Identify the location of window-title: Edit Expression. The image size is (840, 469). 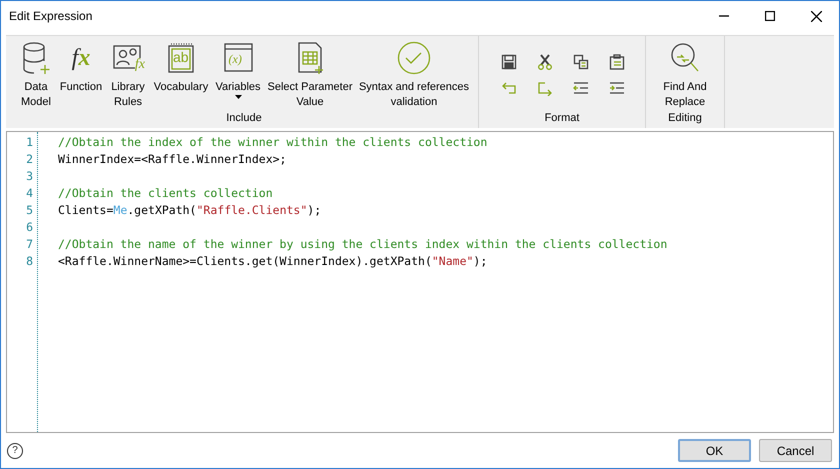
(51, 16).